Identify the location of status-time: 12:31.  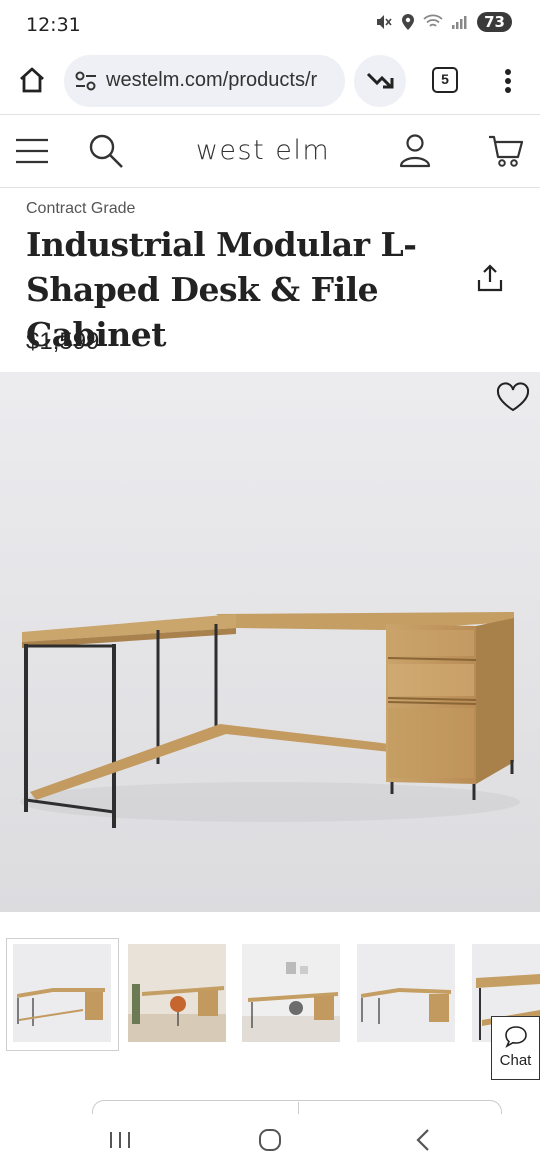
(53, 25).